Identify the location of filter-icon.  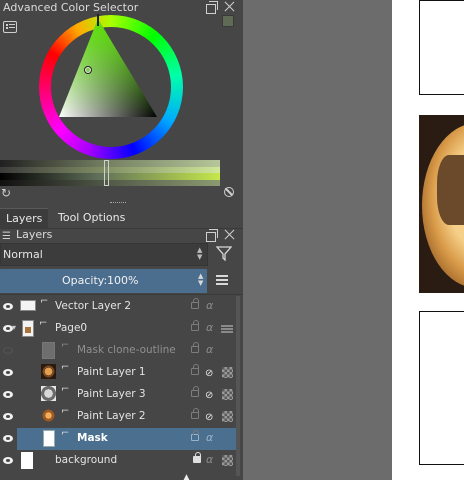
(224, 253).